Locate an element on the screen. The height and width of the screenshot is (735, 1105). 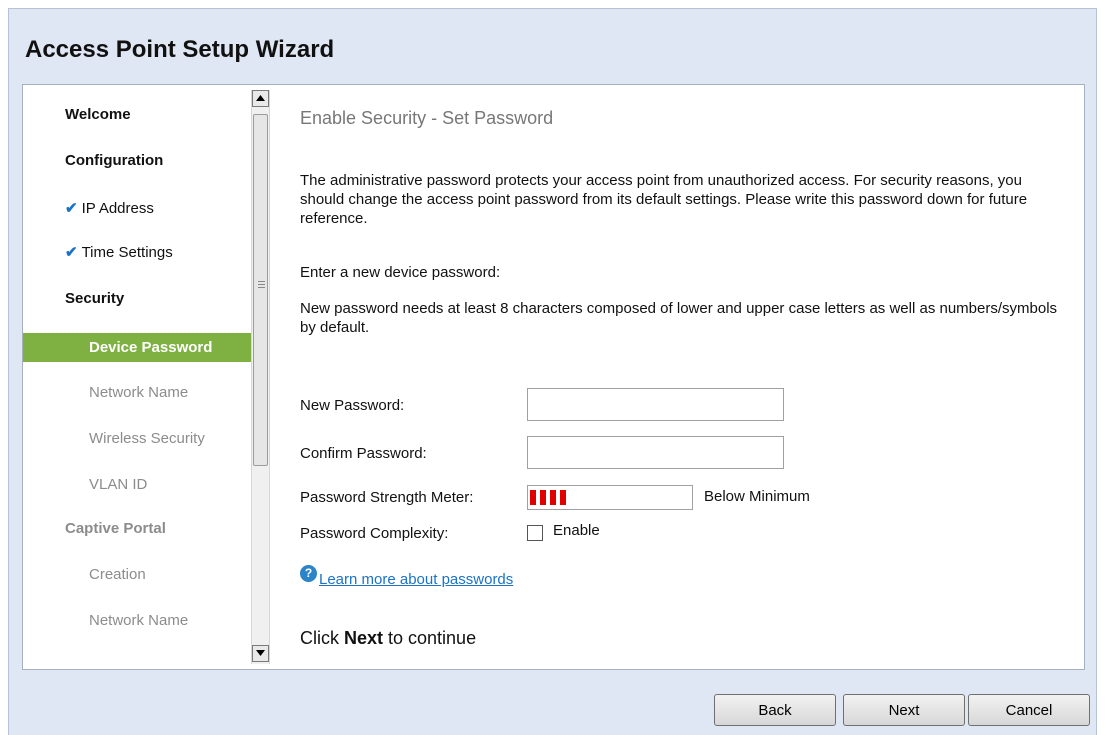
cancel-button: Cancel is located at coordinates (1029, 710).